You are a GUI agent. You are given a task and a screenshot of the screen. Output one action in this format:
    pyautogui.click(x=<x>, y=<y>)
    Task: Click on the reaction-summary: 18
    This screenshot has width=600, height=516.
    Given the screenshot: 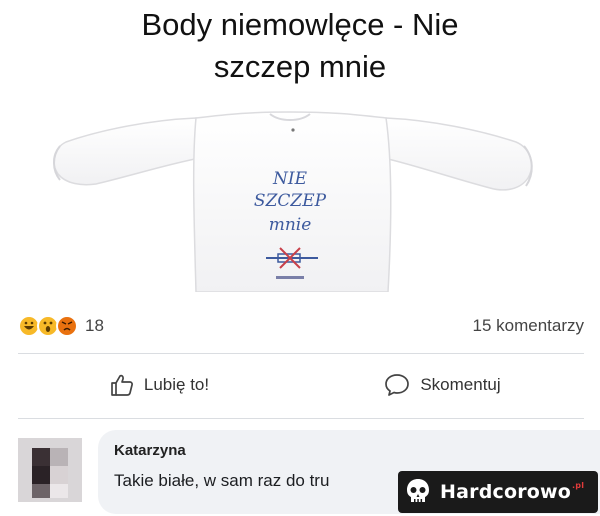 What is the action you would take?
    pyautogui.click(x=61, y=326)
    